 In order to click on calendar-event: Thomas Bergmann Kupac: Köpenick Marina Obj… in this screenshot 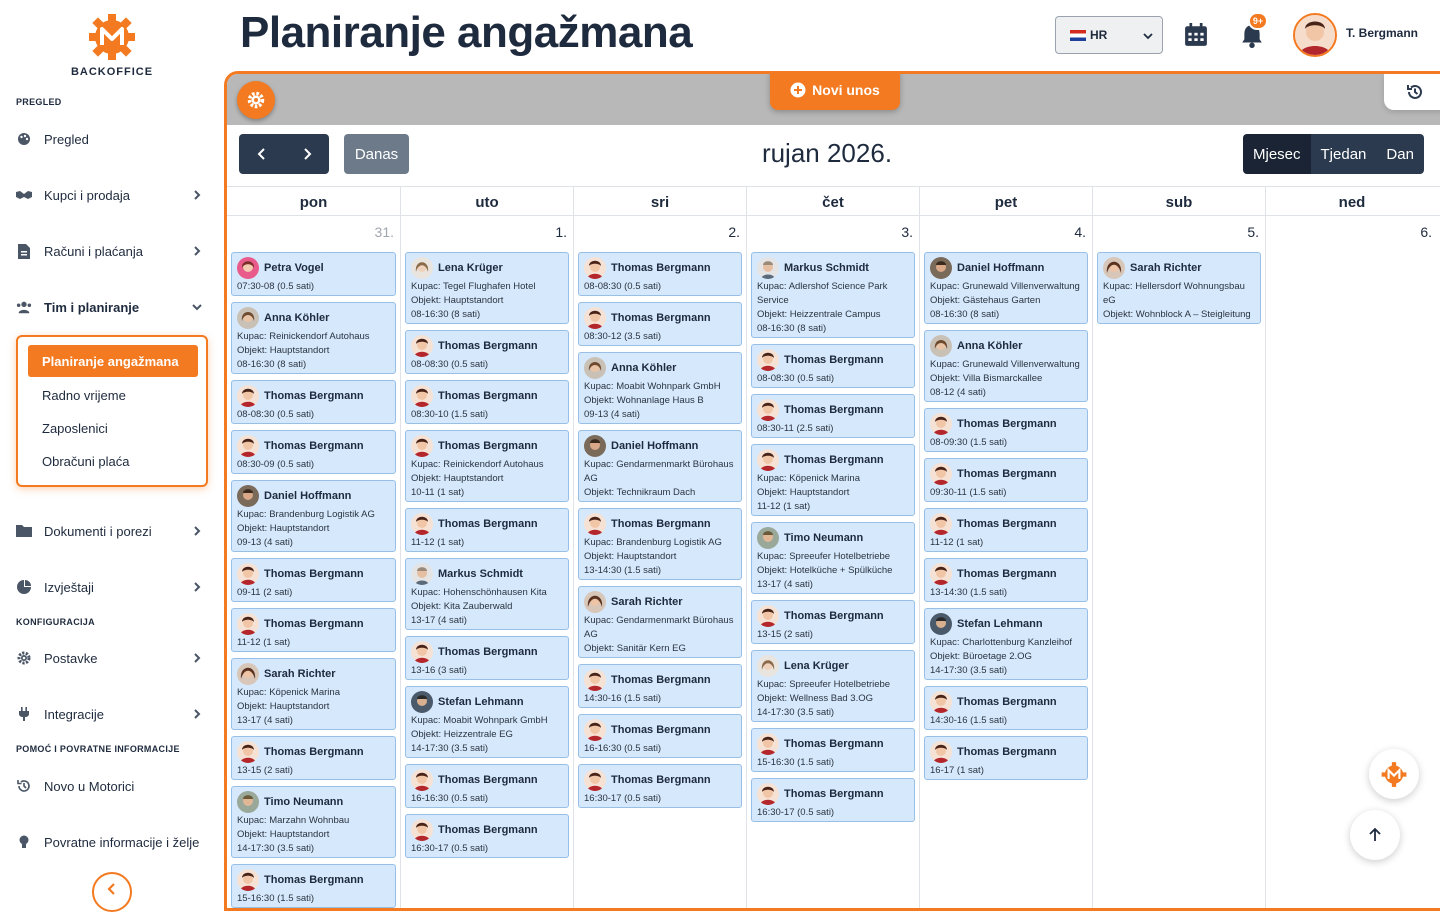, I will do `click(833, 480)`.